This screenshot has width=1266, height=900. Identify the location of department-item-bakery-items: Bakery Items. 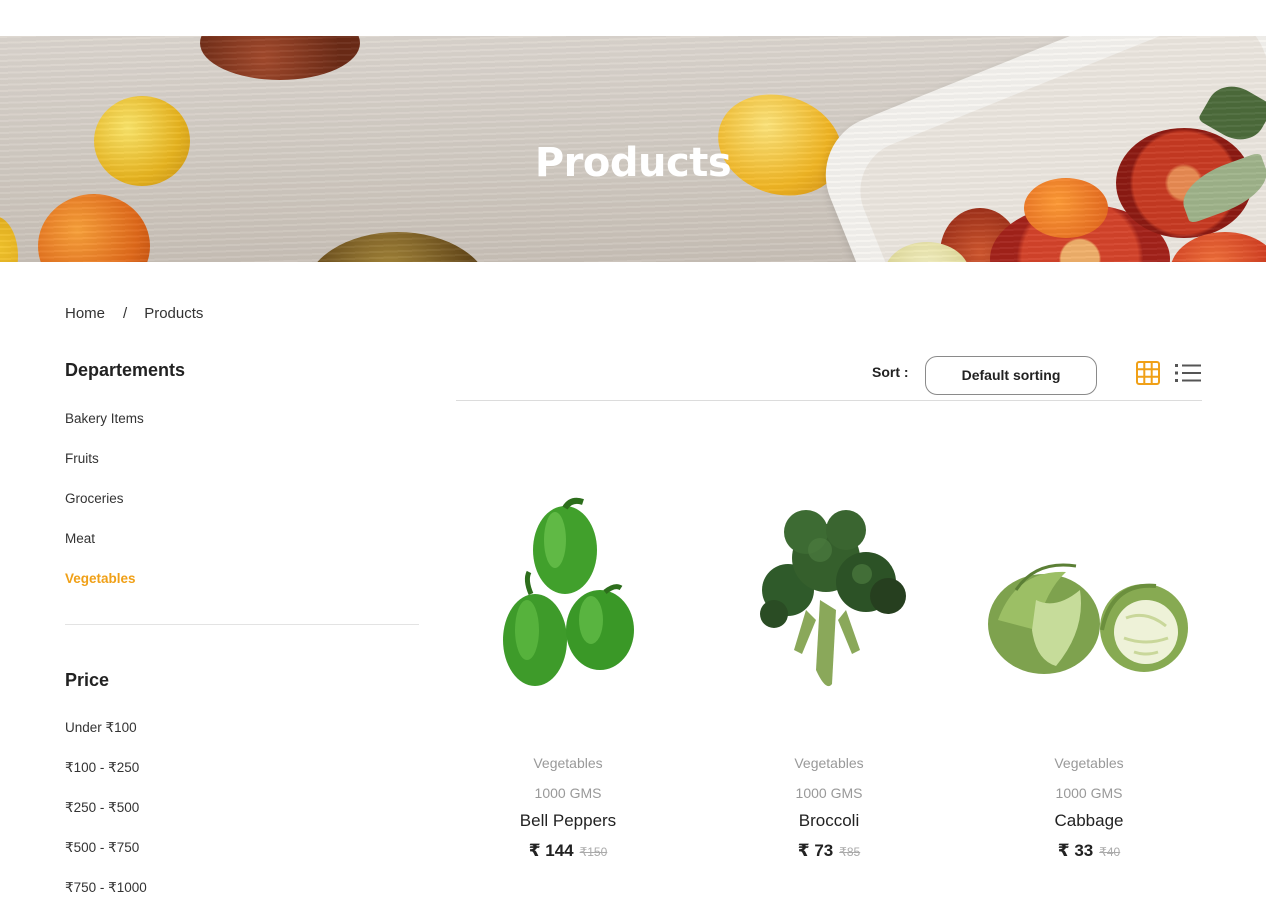
(104, 419).